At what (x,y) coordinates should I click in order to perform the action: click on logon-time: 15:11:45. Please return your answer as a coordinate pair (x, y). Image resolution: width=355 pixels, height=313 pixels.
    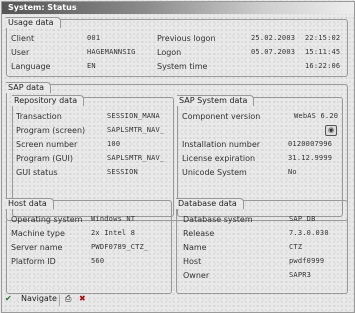
    Looking at the image, I should click on (323, 52).